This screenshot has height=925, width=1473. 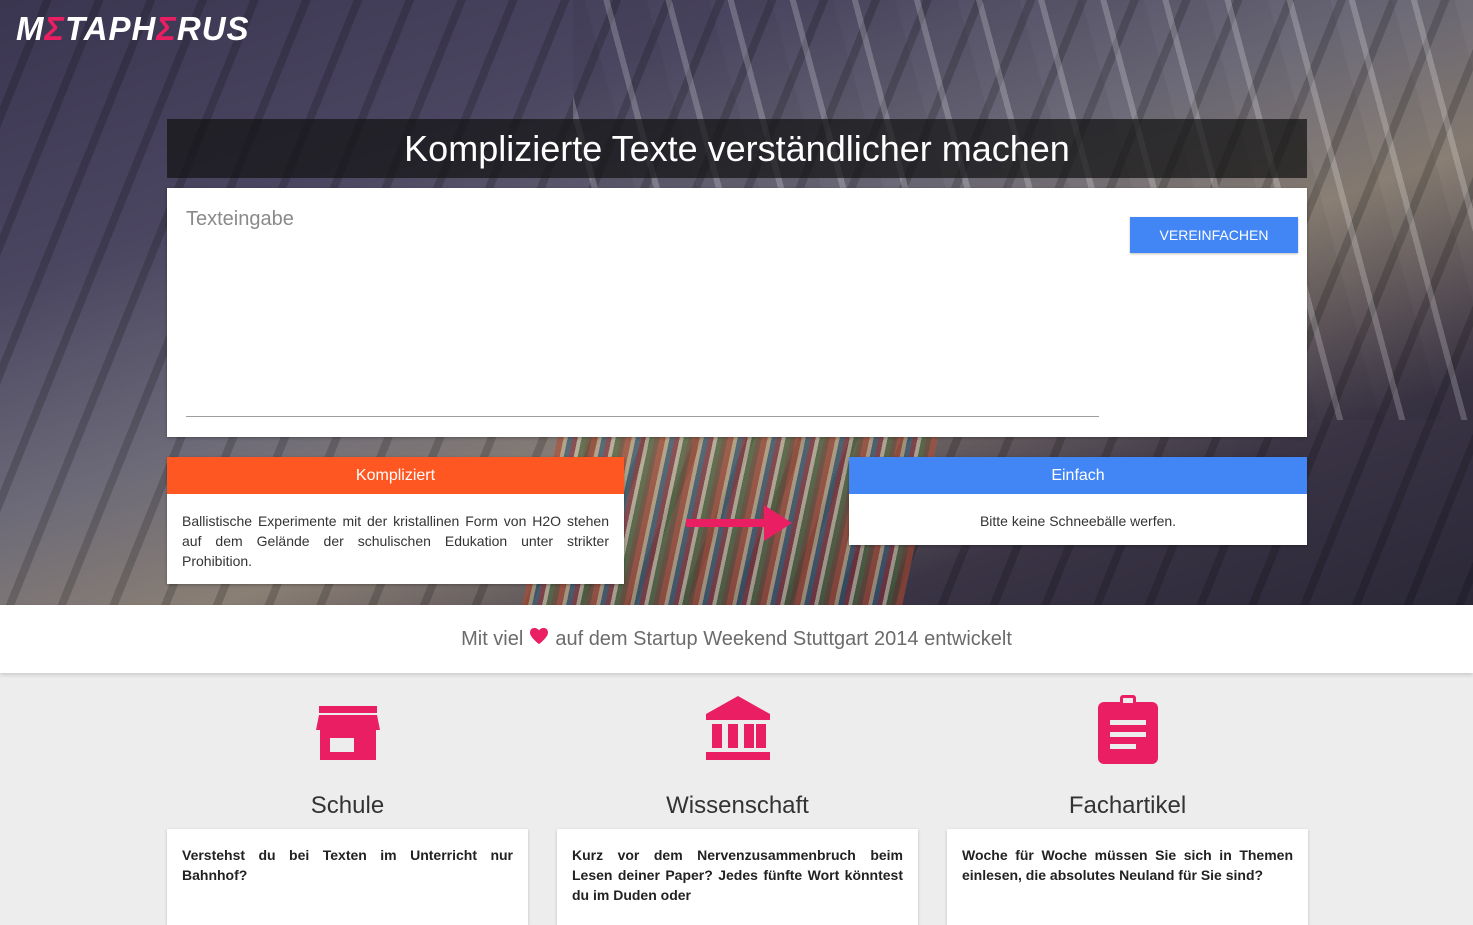 What do you see at coordinates (110, 28) in the screenshot?
I see `logo-part: TAPH` at bounding box center [110, 28].